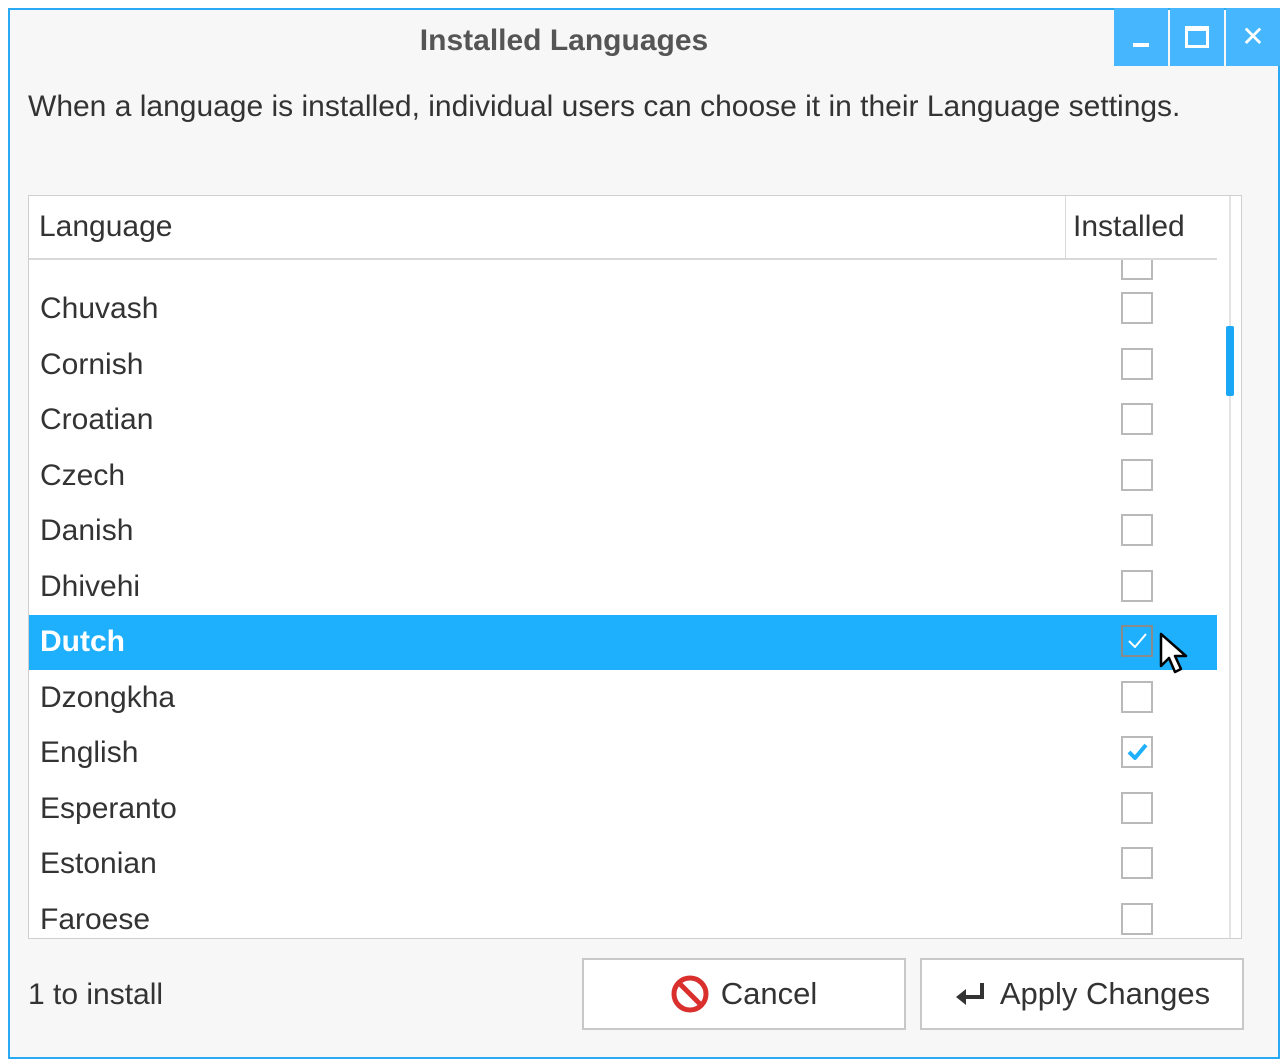 Image resolution: width=1282 pixels, height=1061 pixels. I want to click on language-name: Dutch, so click(82, 641).